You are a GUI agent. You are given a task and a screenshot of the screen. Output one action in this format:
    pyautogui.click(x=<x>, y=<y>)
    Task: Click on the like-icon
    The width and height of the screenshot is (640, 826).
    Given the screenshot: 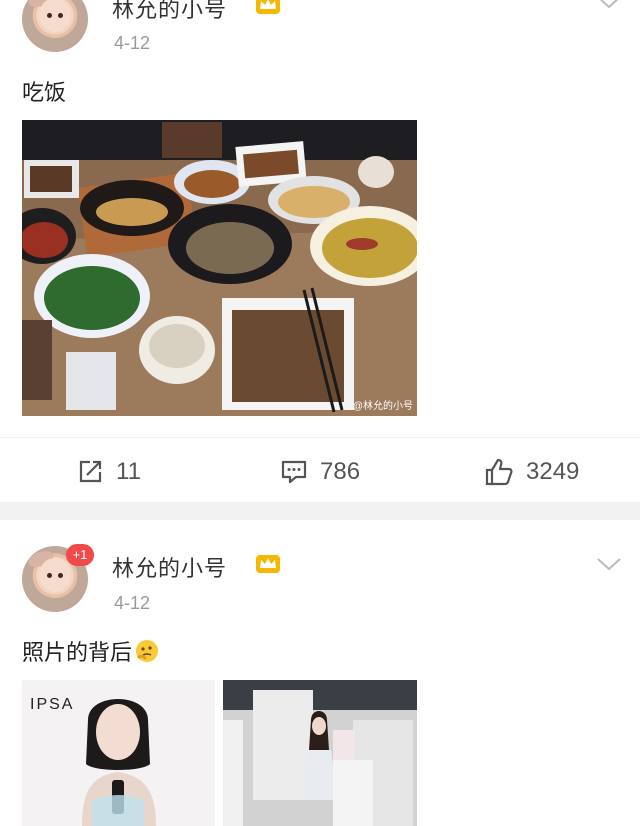 What is the action you would take?
    pyautogui.click(x=499, y=472)
    